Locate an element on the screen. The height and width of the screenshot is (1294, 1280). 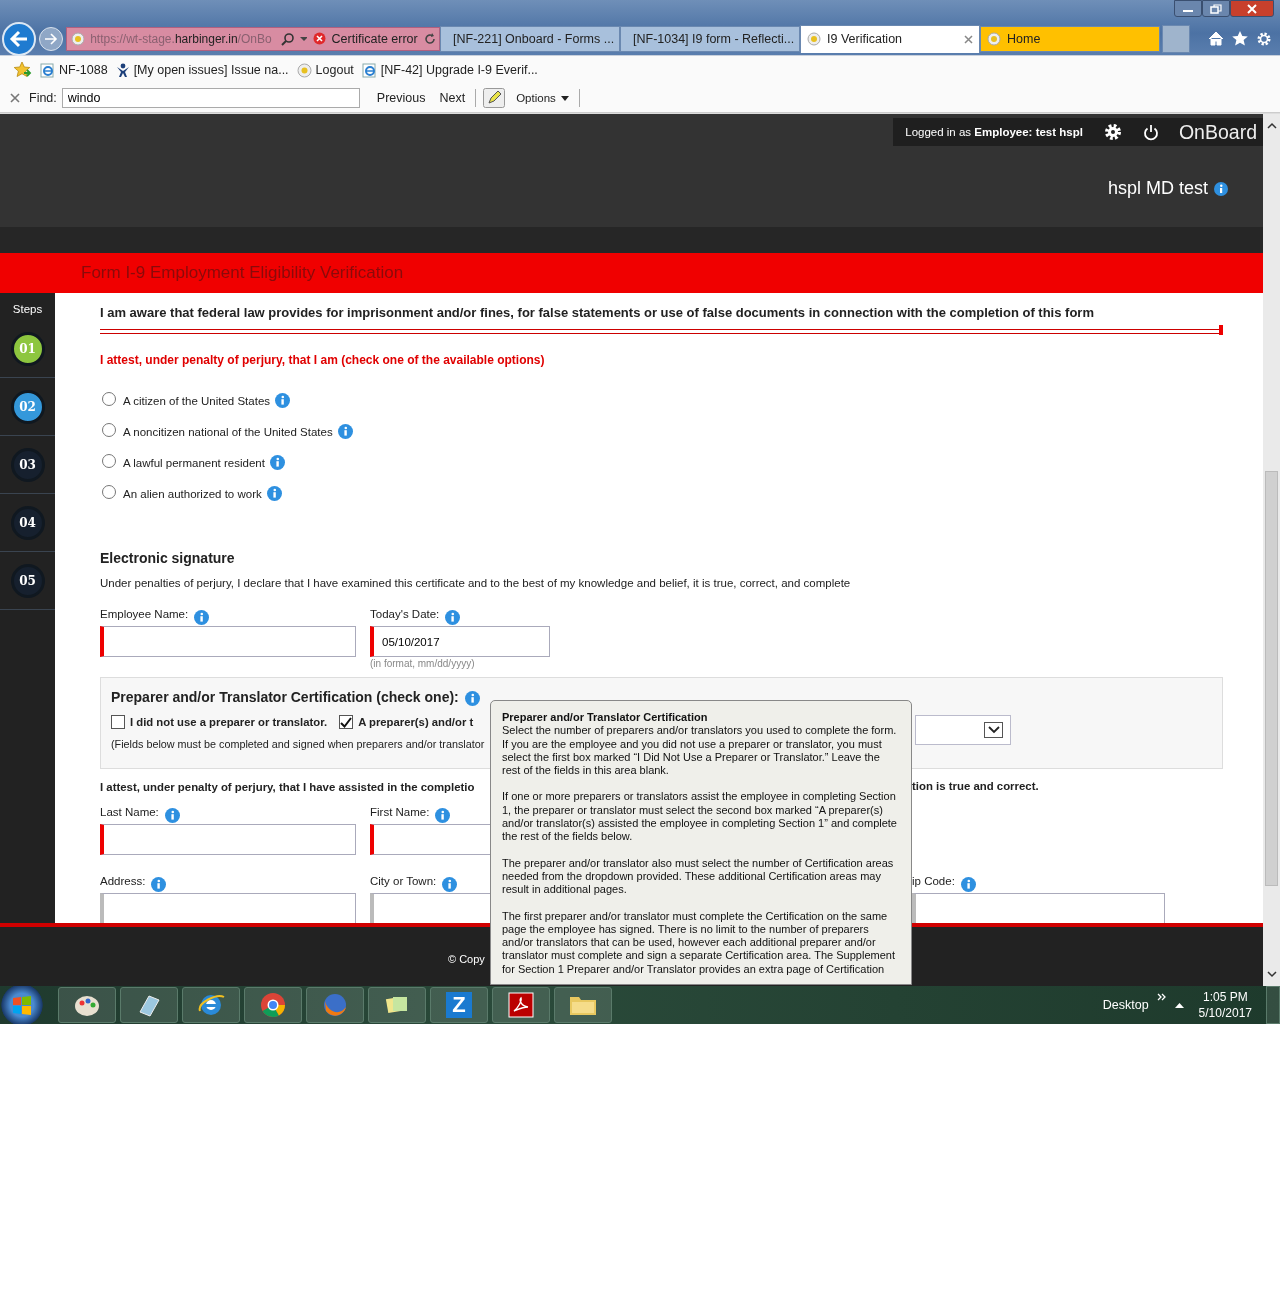
star-icon is located at coordinates (1240, 38).